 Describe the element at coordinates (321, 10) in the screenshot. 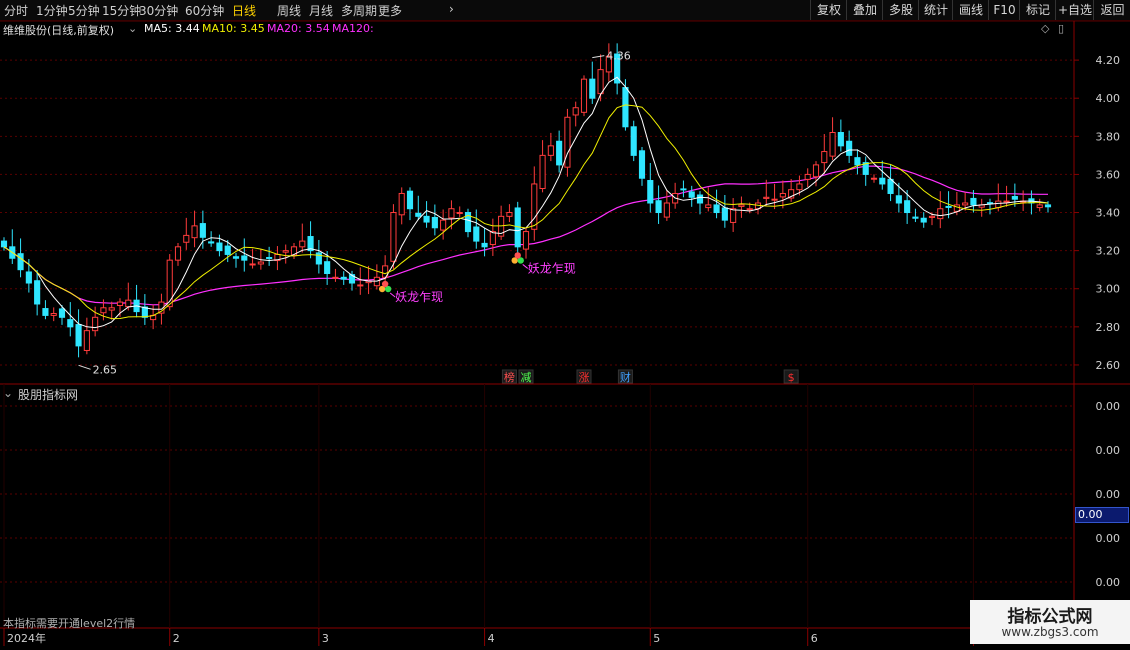

I see `period-tab-8: 月线` at that location.